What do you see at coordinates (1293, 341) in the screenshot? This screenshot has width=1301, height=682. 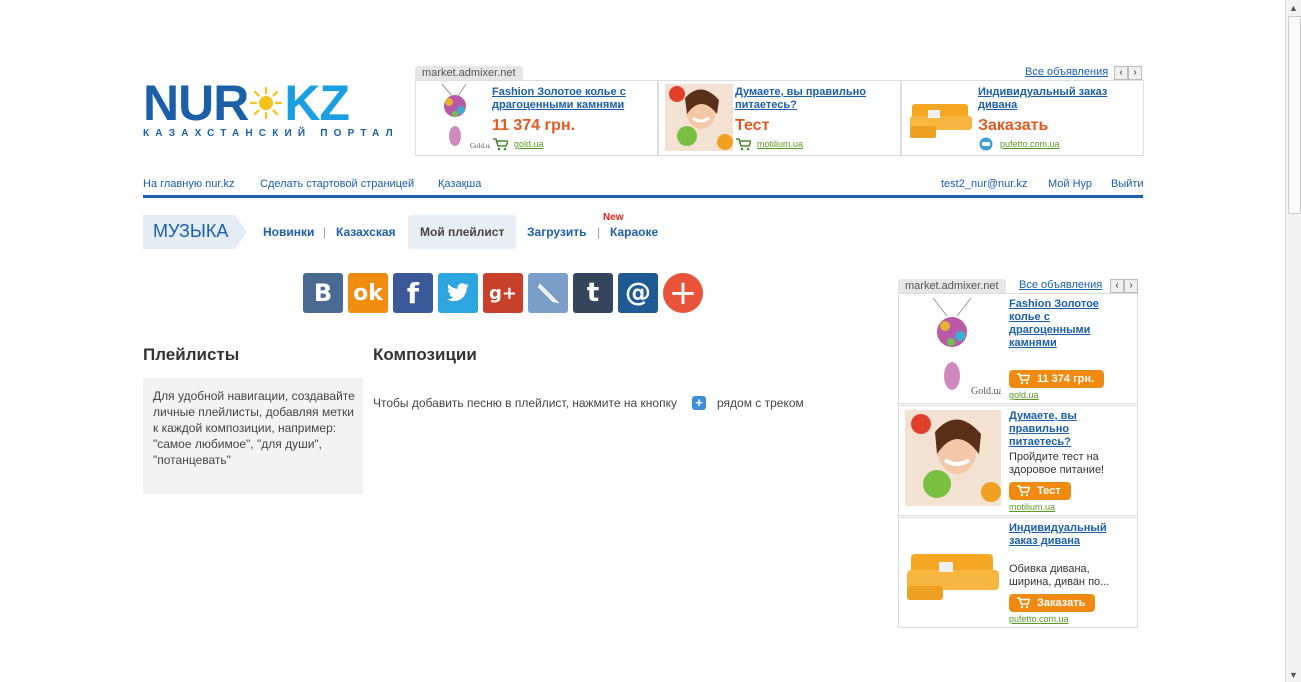 I see `vertical-scrollbar: ▲ ▼` at bounding box center [1293, 341].